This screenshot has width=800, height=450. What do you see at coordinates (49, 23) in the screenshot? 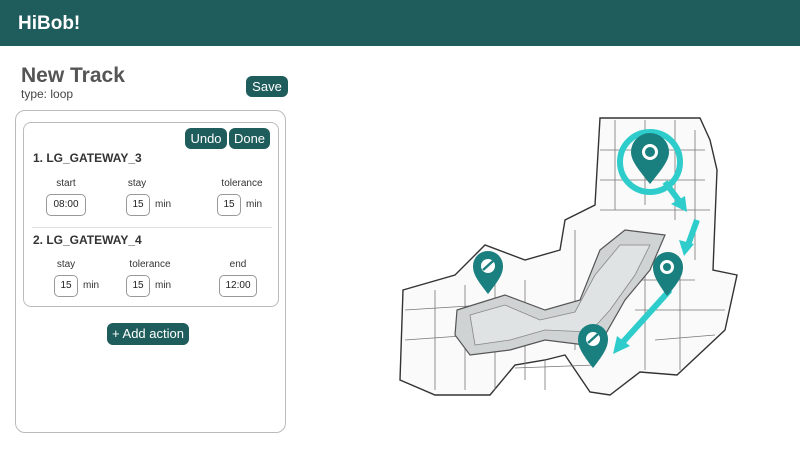
I see `app-title: HiBob!` at bounding box center [49, 23].